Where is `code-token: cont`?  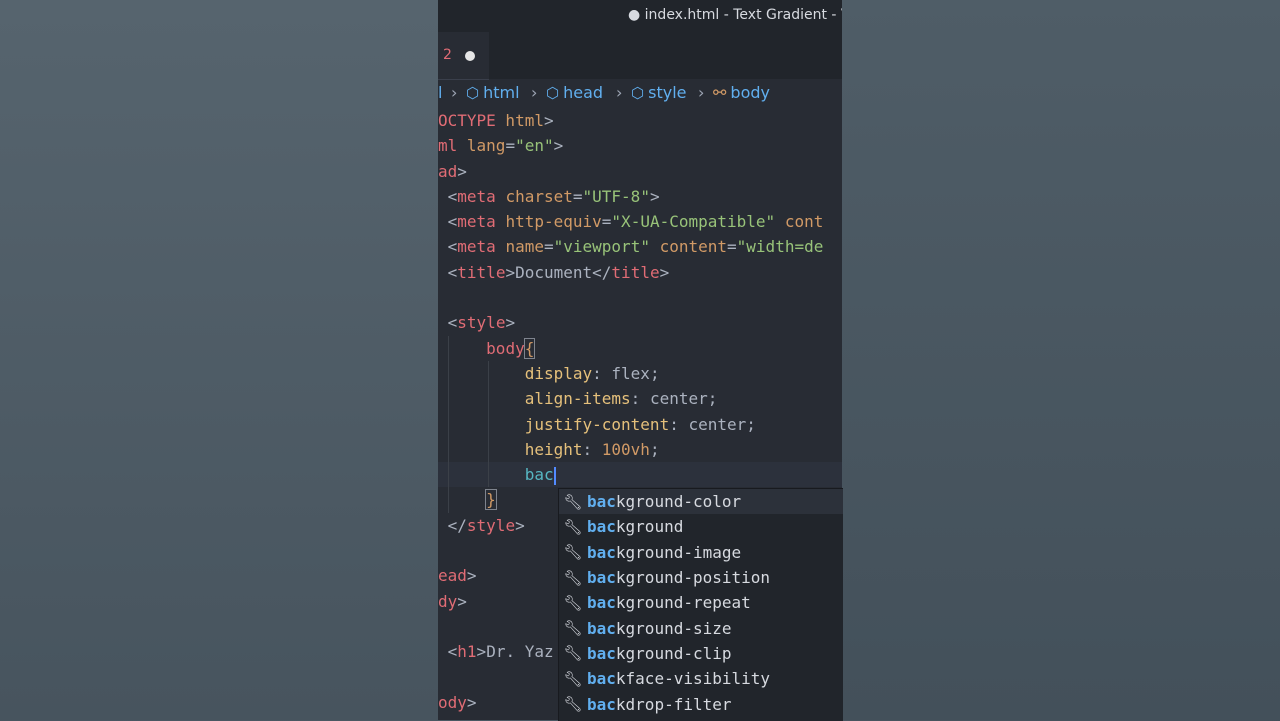 code-token: cont is located at coordinates (799, 222).